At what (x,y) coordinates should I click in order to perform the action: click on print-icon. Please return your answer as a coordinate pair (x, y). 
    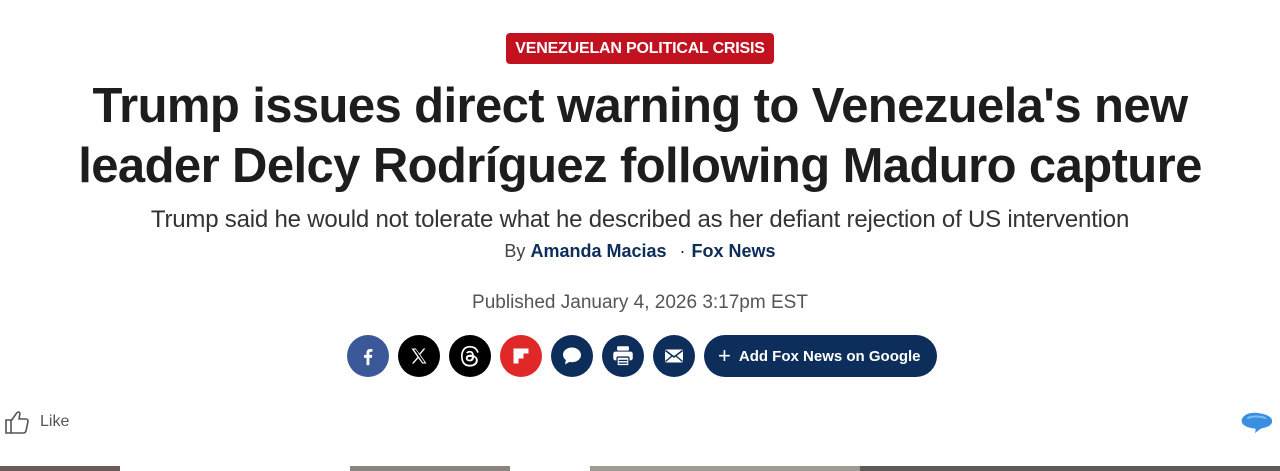
    Looking at the image, I should click on (623, 356).